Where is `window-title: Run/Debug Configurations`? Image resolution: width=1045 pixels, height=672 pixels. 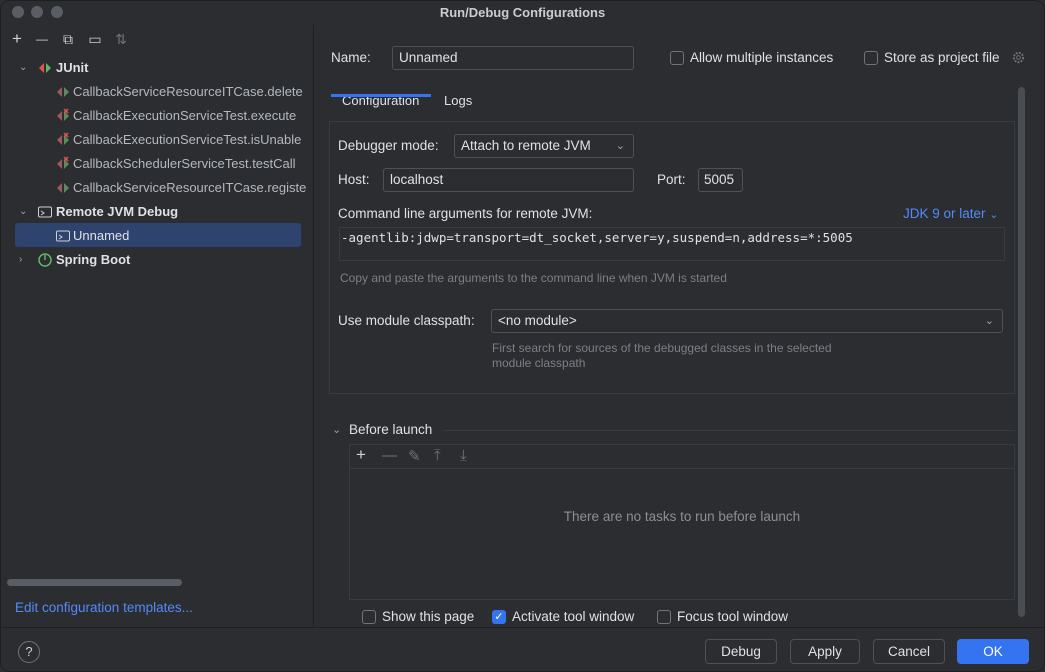
window-title: Run/Debug Configurations is located at coordinates (522, 12).